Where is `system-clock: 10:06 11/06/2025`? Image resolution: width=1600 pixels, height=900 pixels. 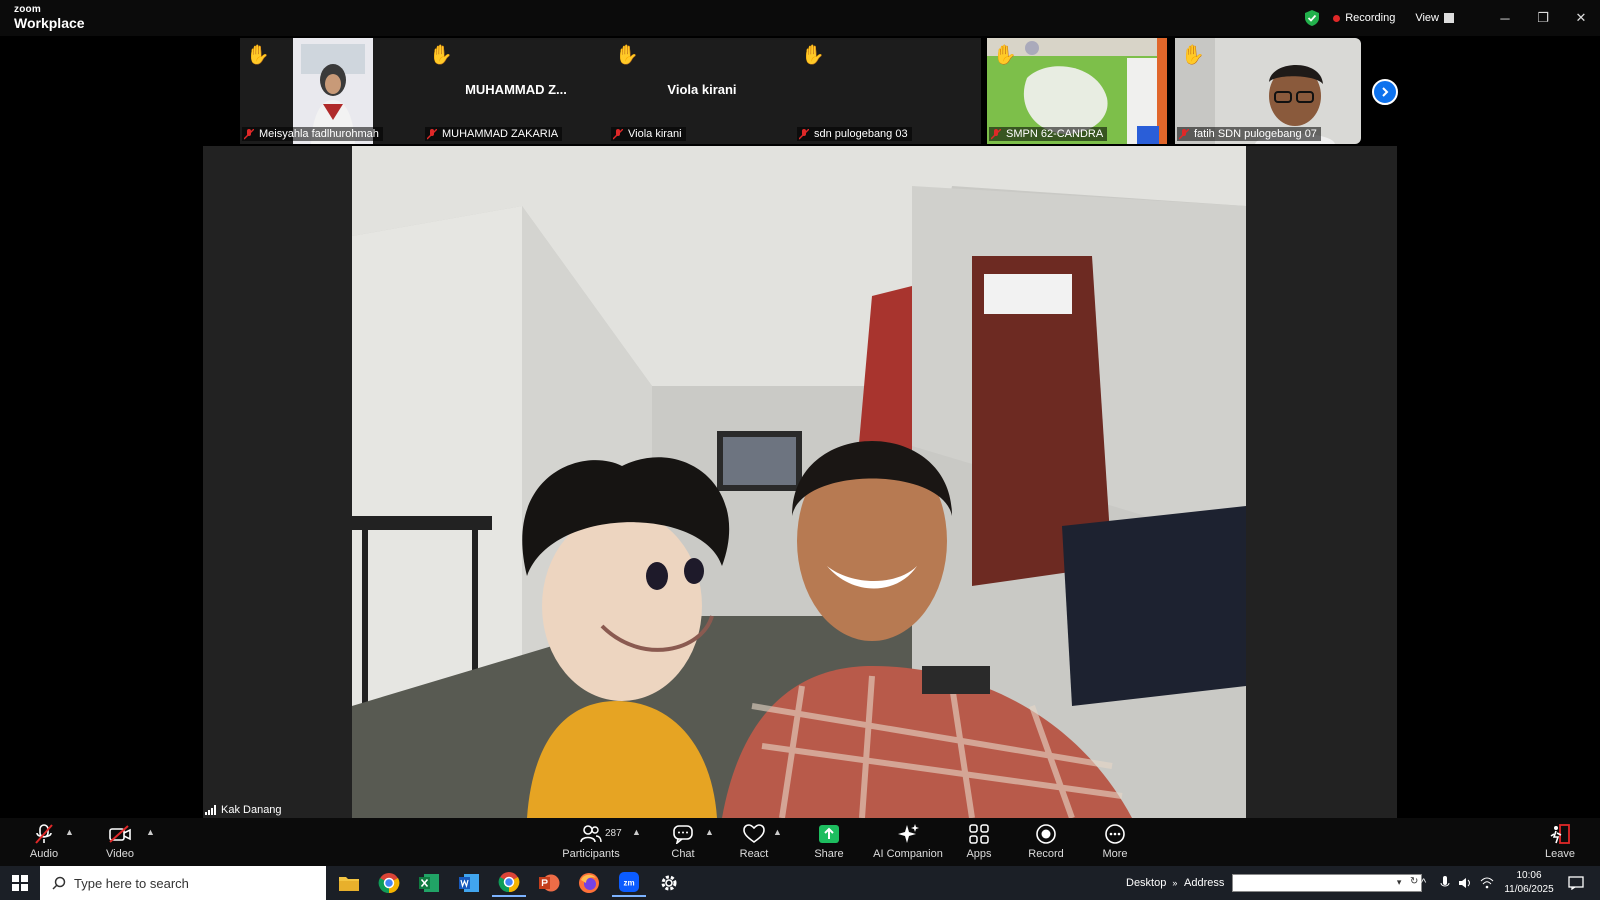
system-clock: 10:06 11/06/2025 is located at coordinates (1529, 883).